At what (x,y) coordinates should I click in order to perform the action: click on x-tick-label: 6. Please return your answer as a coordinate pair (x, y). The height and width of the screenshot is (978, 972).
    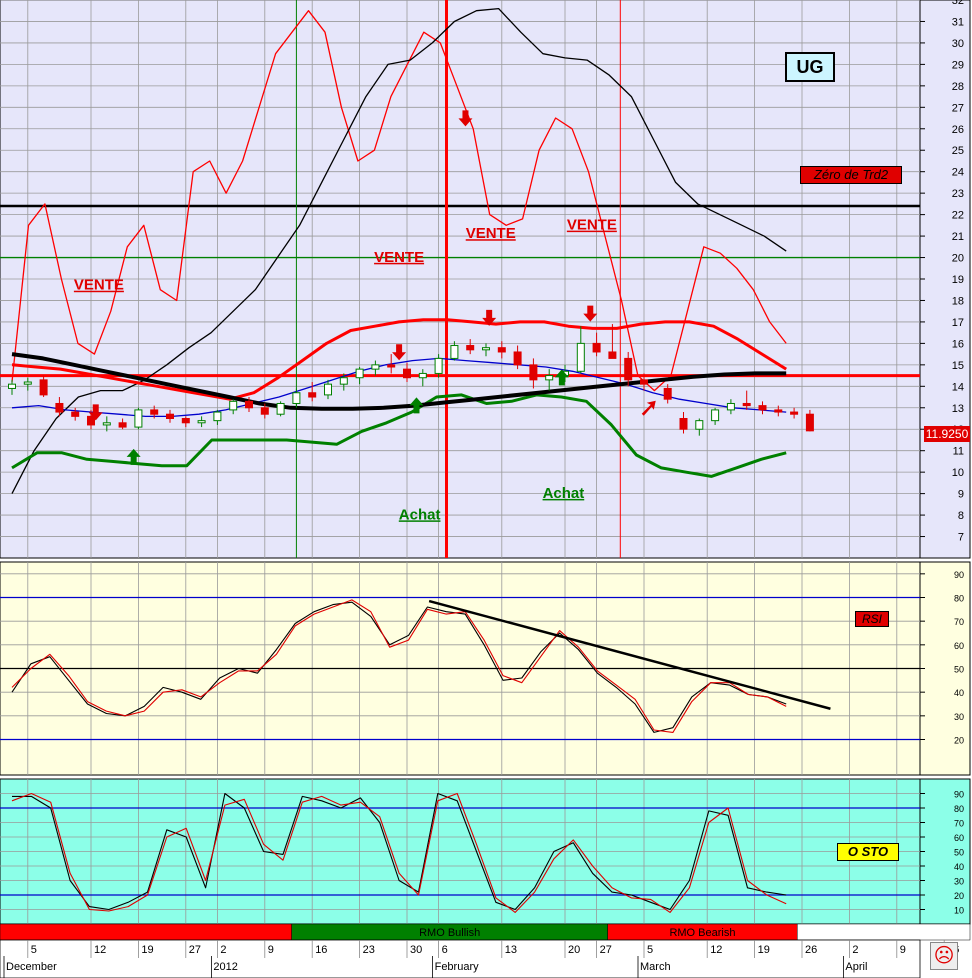
    Looking at the image, I should click on (445, 950).